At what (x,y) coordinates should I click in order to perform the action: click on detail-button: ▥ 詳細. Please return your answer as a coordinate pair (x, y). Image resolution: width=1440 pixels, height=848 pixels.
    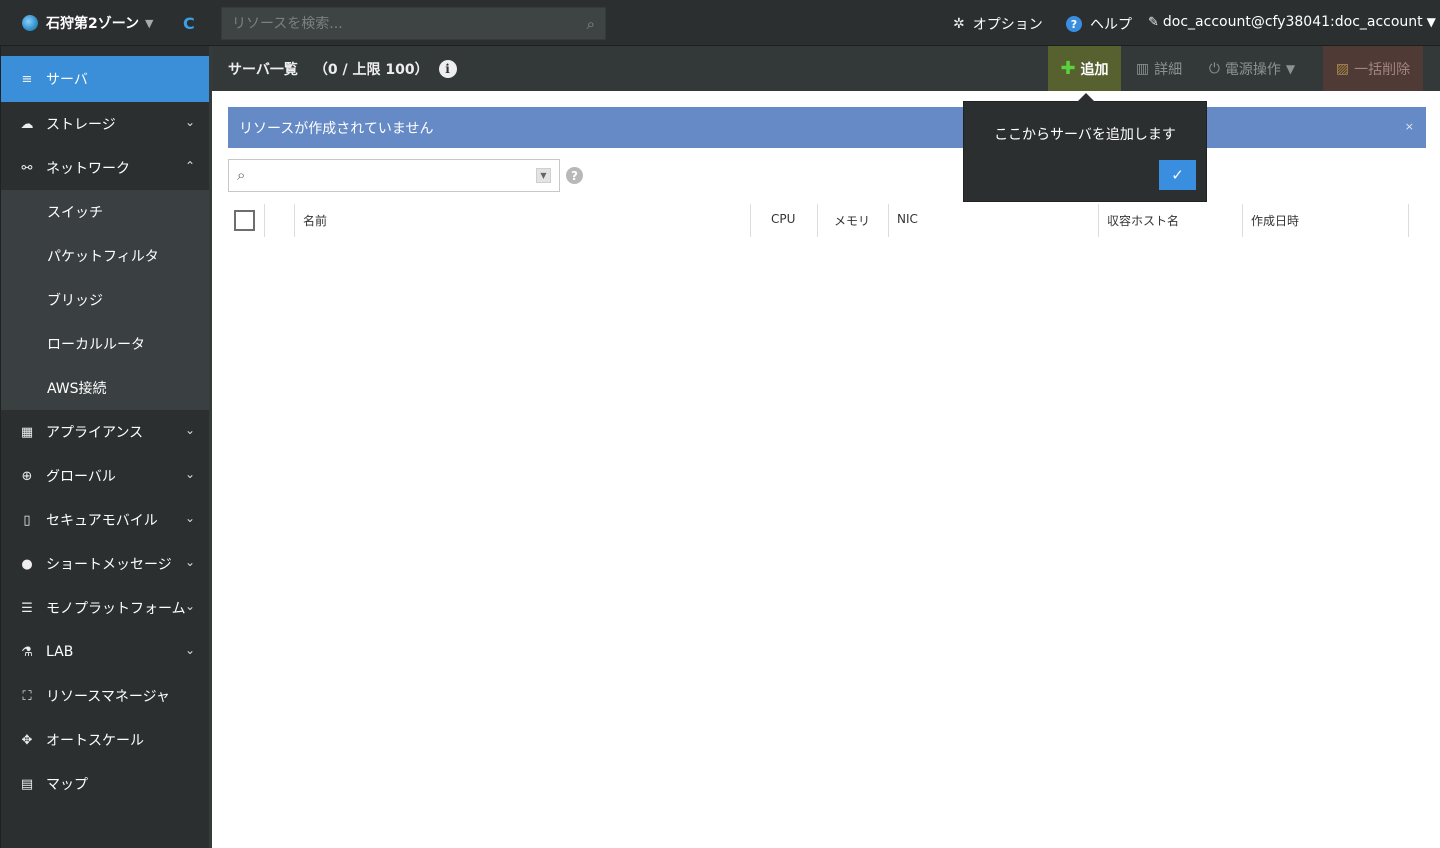
    Looking at the image, I should click on (1159, 68).